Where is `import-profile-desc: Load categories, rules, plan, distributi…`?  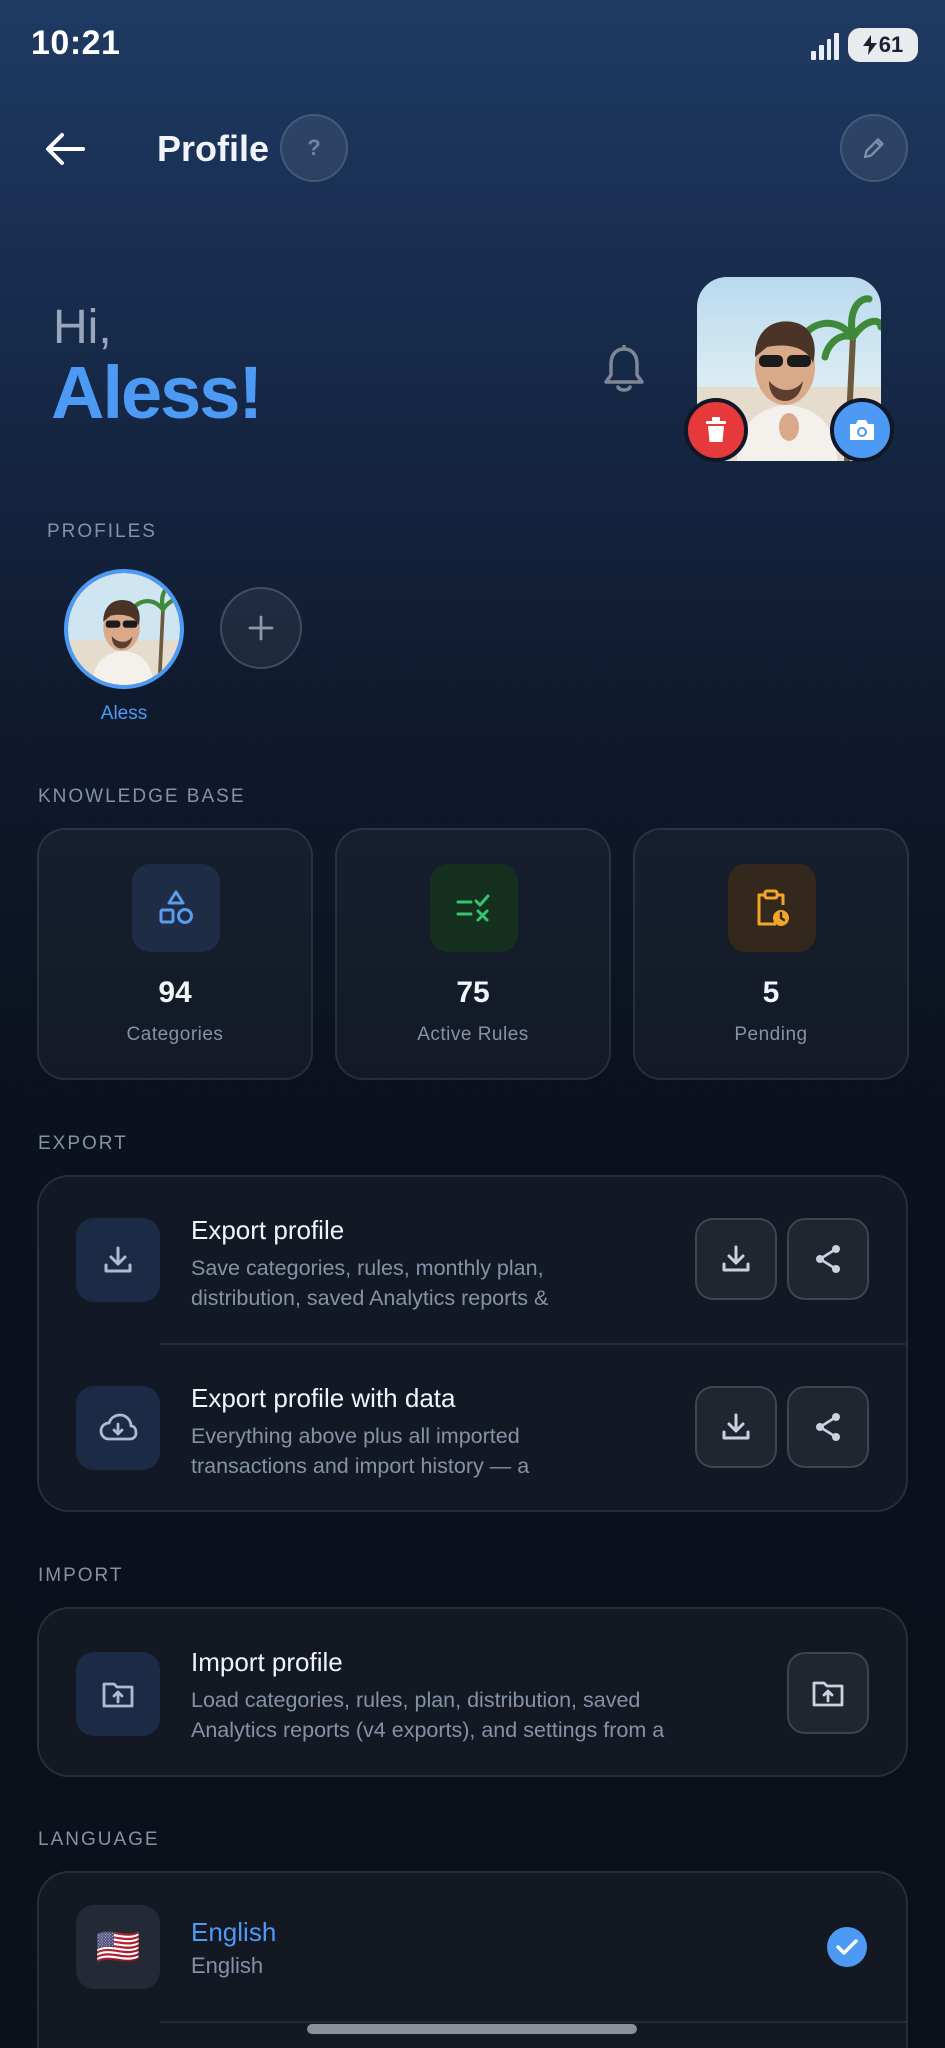
import-profile-desc: Load categories, rules, plan, distributi… is located at coordinates (416, 1700).